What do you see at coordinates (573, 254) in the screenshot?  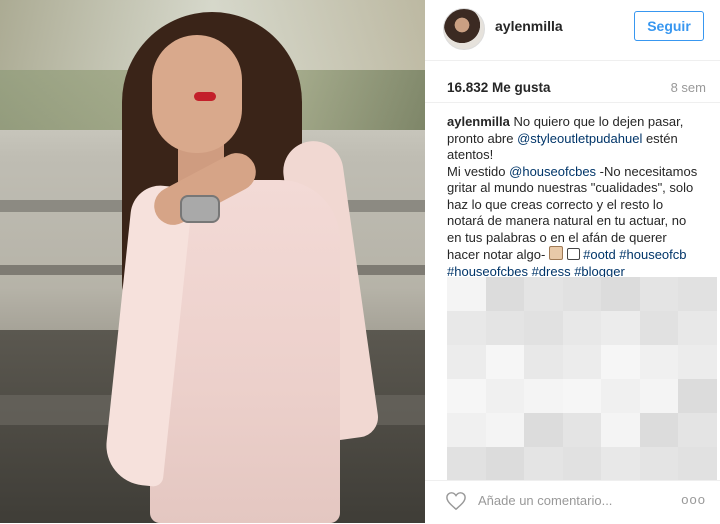 I see `grid-emoji-icon` at bounding box center [573, 254].